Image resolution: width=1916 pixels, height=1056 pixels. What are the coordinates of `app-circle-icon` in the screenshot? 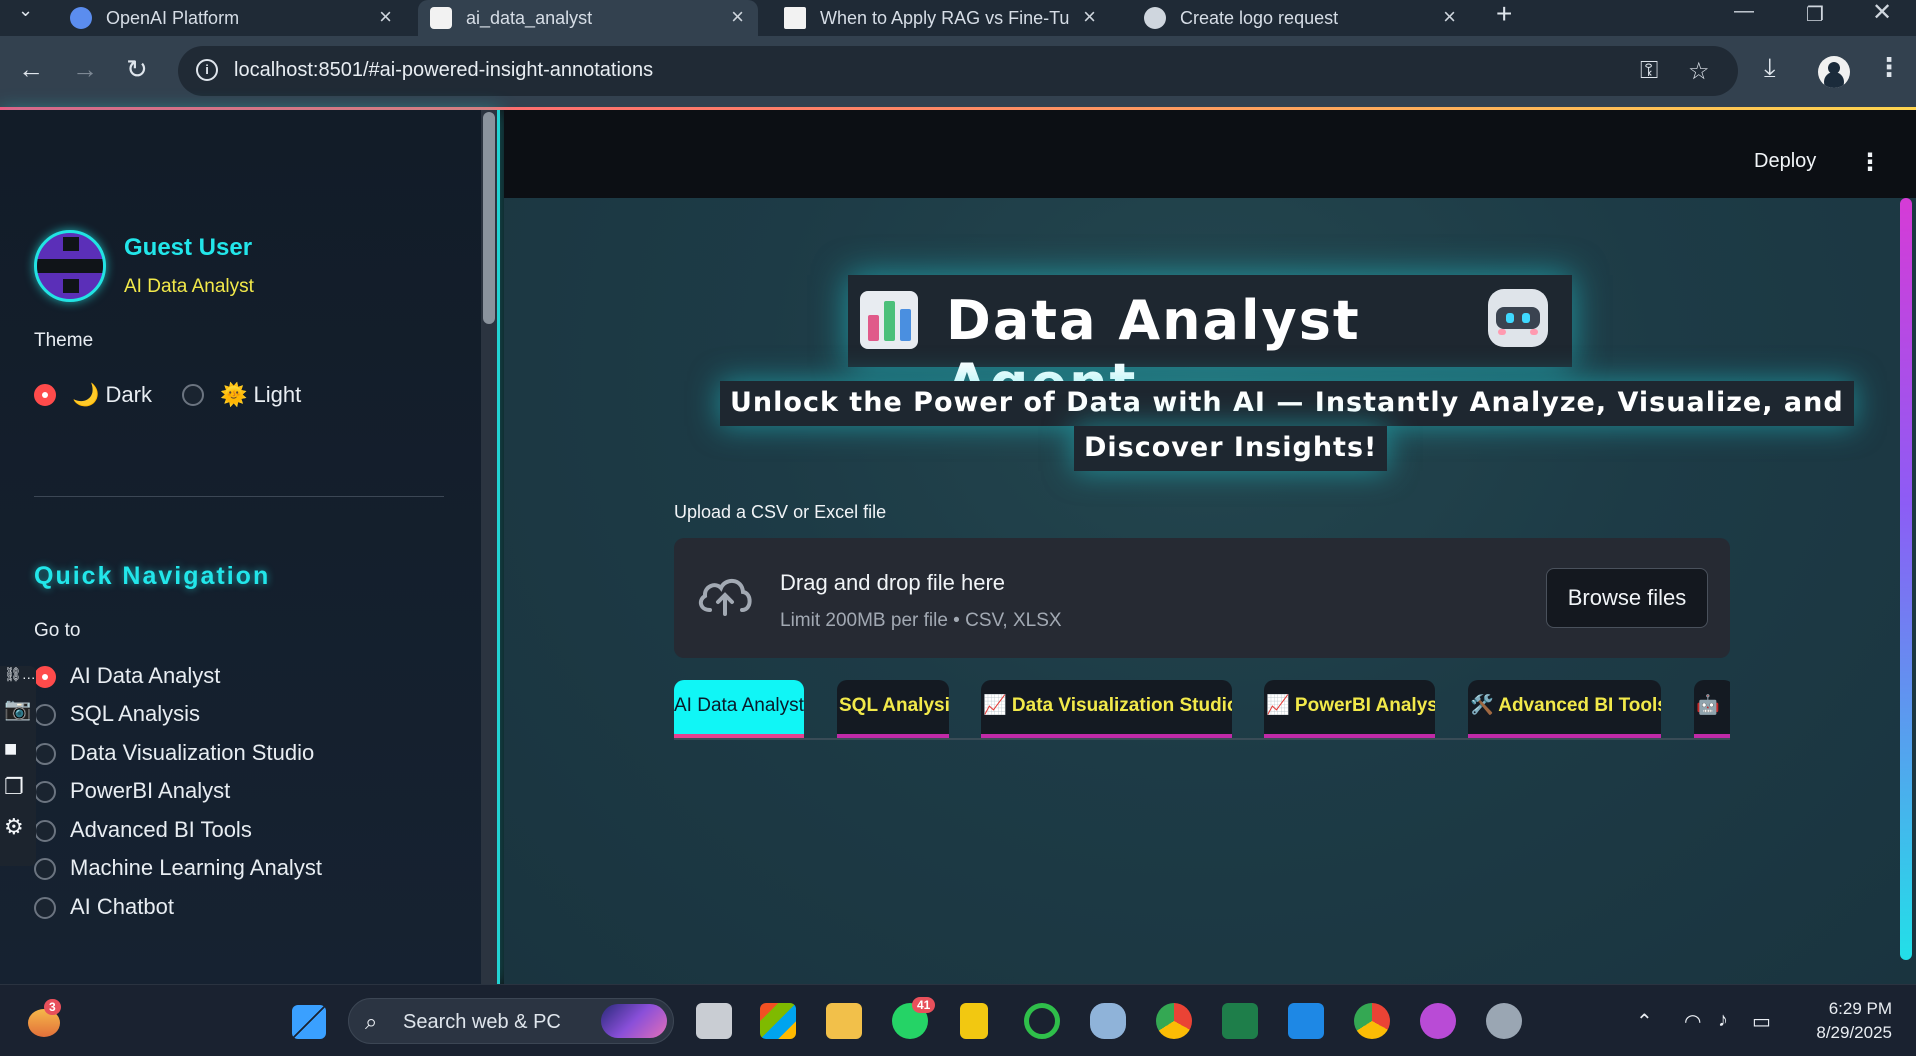 It's located at (1042, 1021).